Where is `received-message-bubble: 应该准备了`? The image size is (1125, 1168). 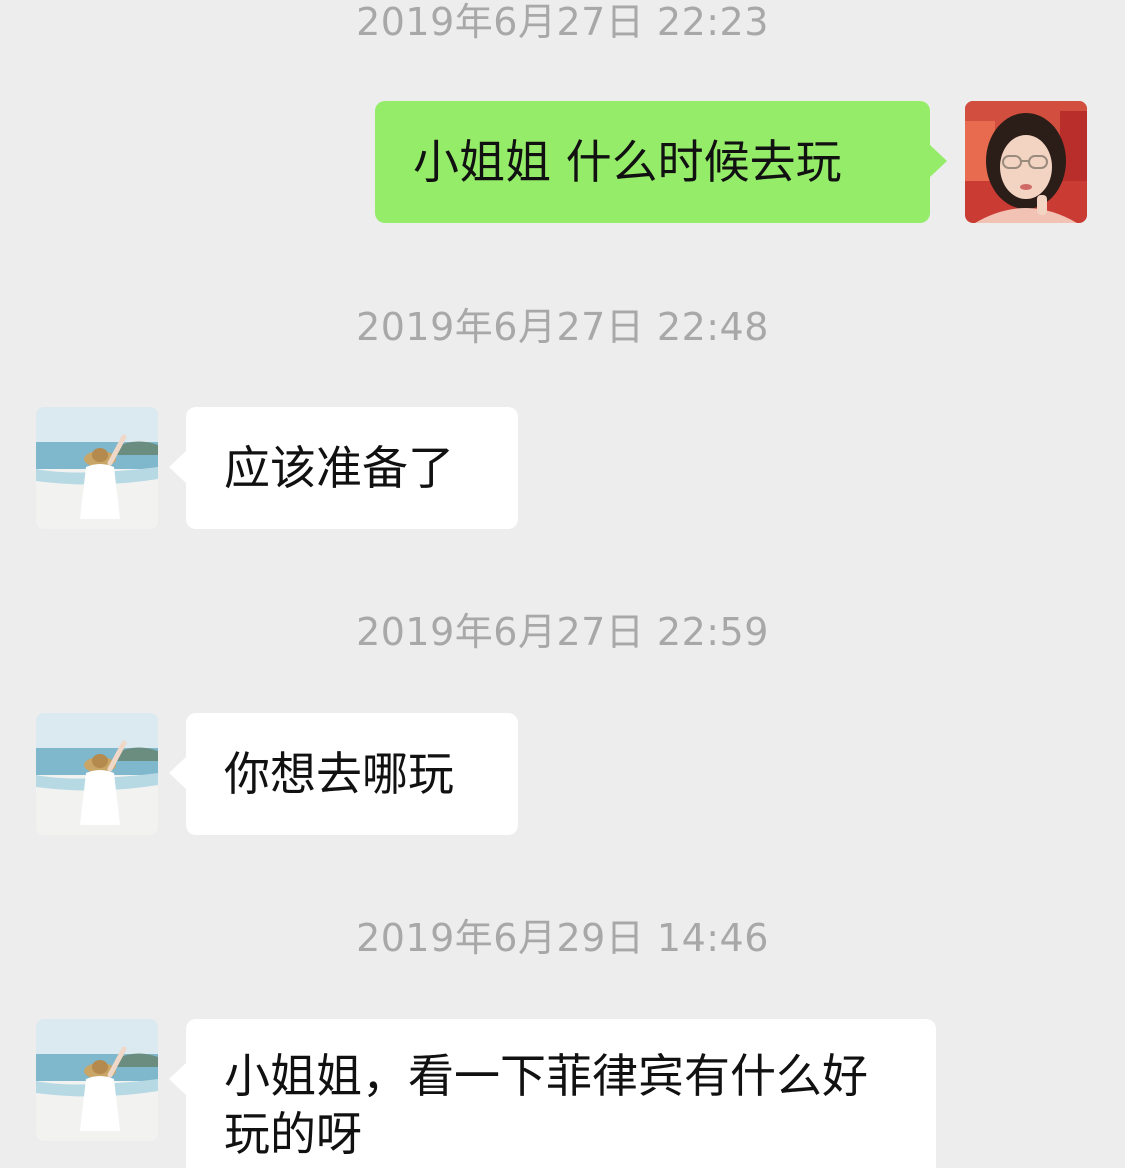 received-message-bubble: 应该准备了 is located at coordinates (343, 468).